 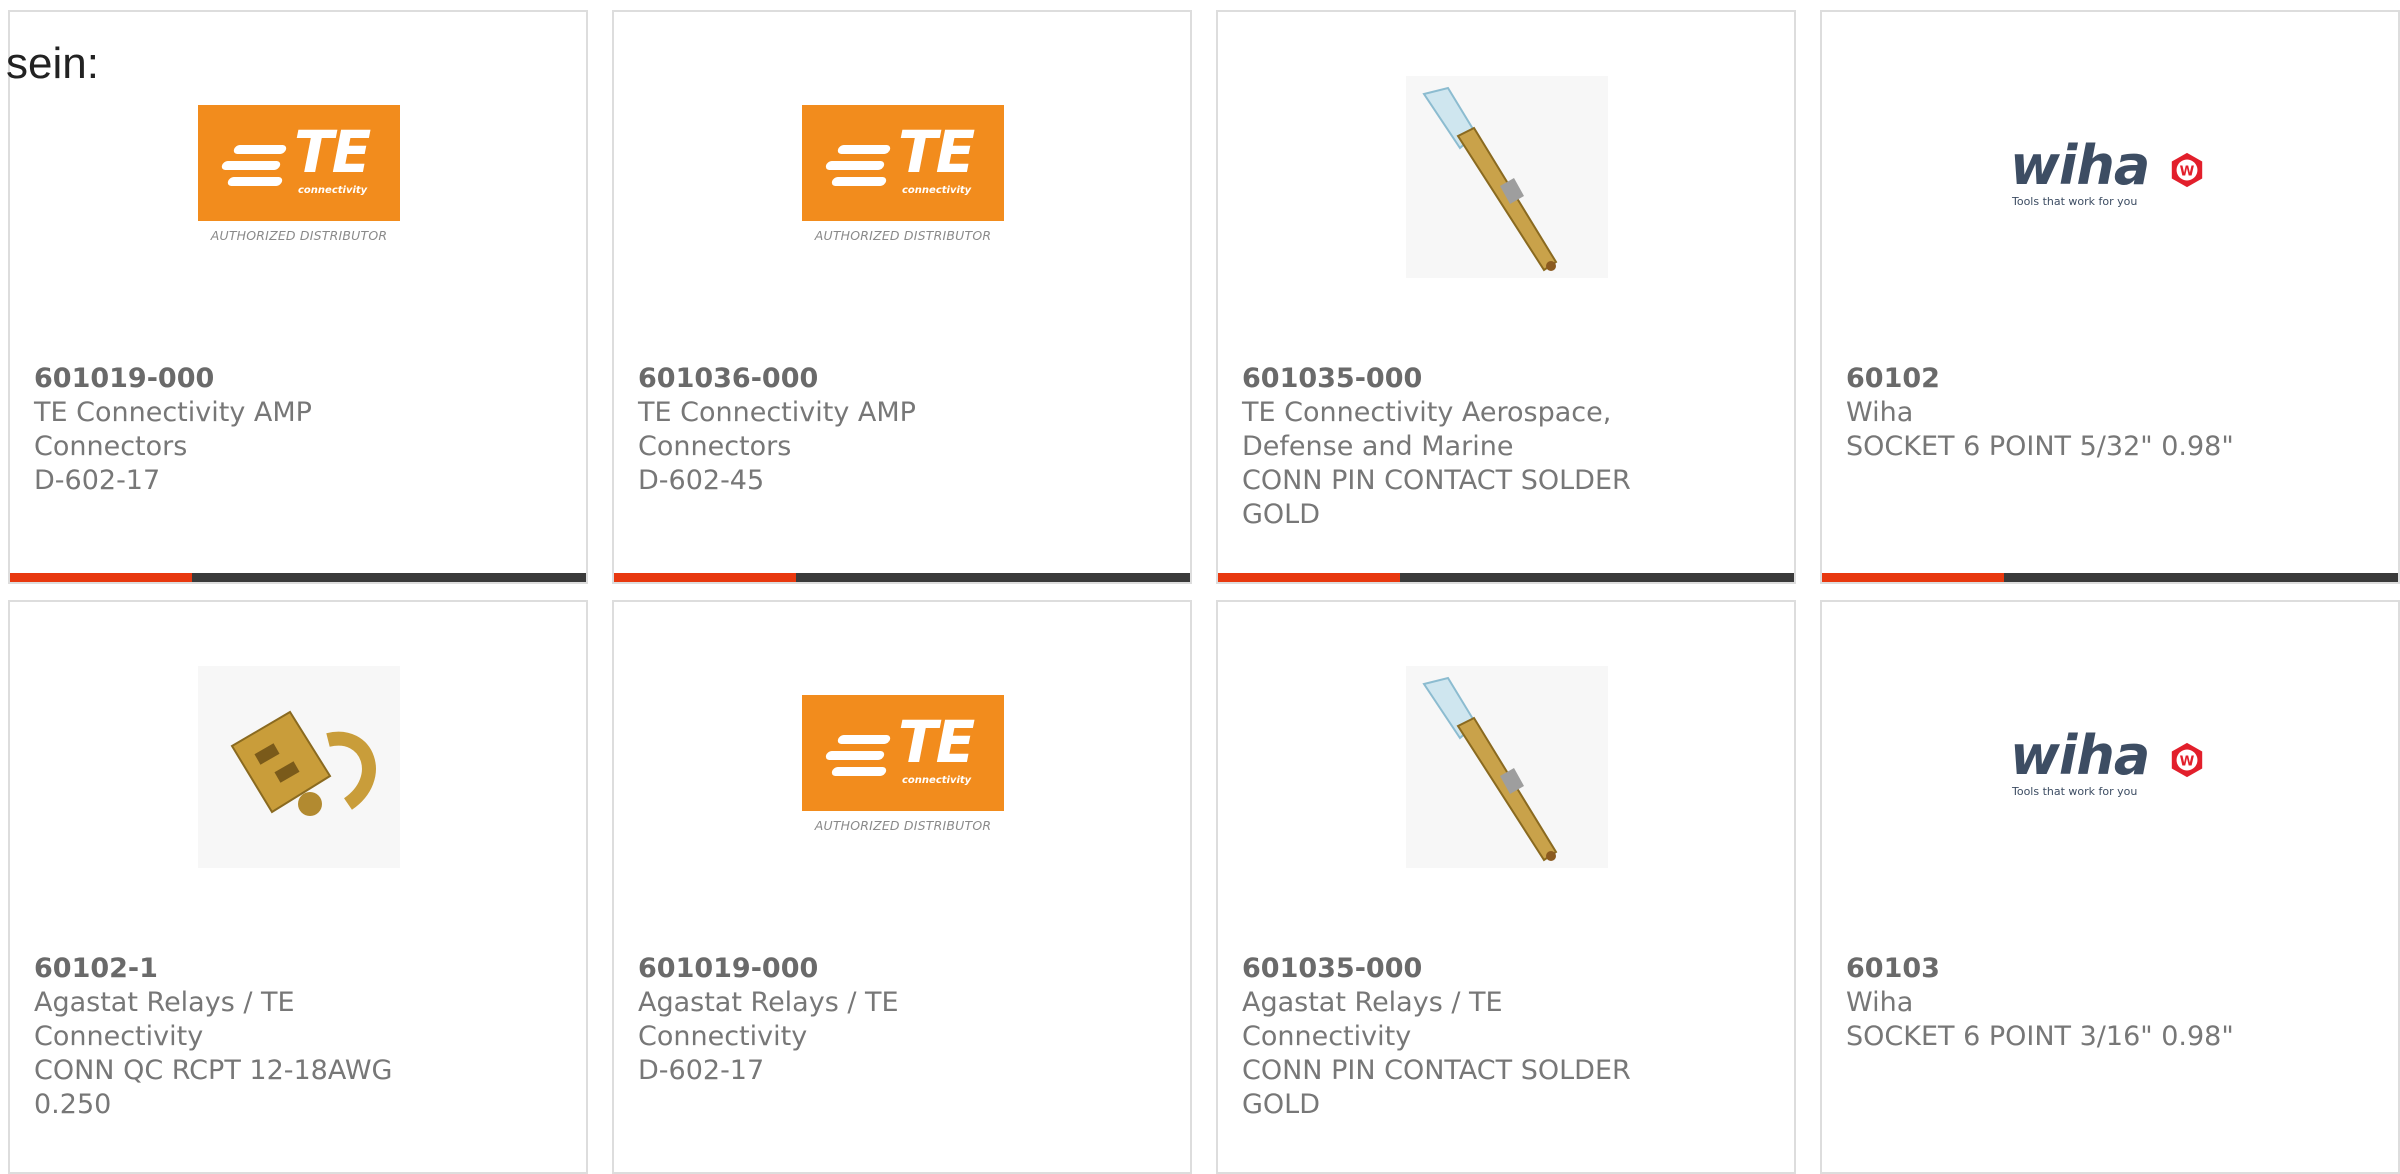 What do you see at coordinates (2106, 379) in the screenshot?
I see `part-number: 60102` at bounding box center [2106, 379].